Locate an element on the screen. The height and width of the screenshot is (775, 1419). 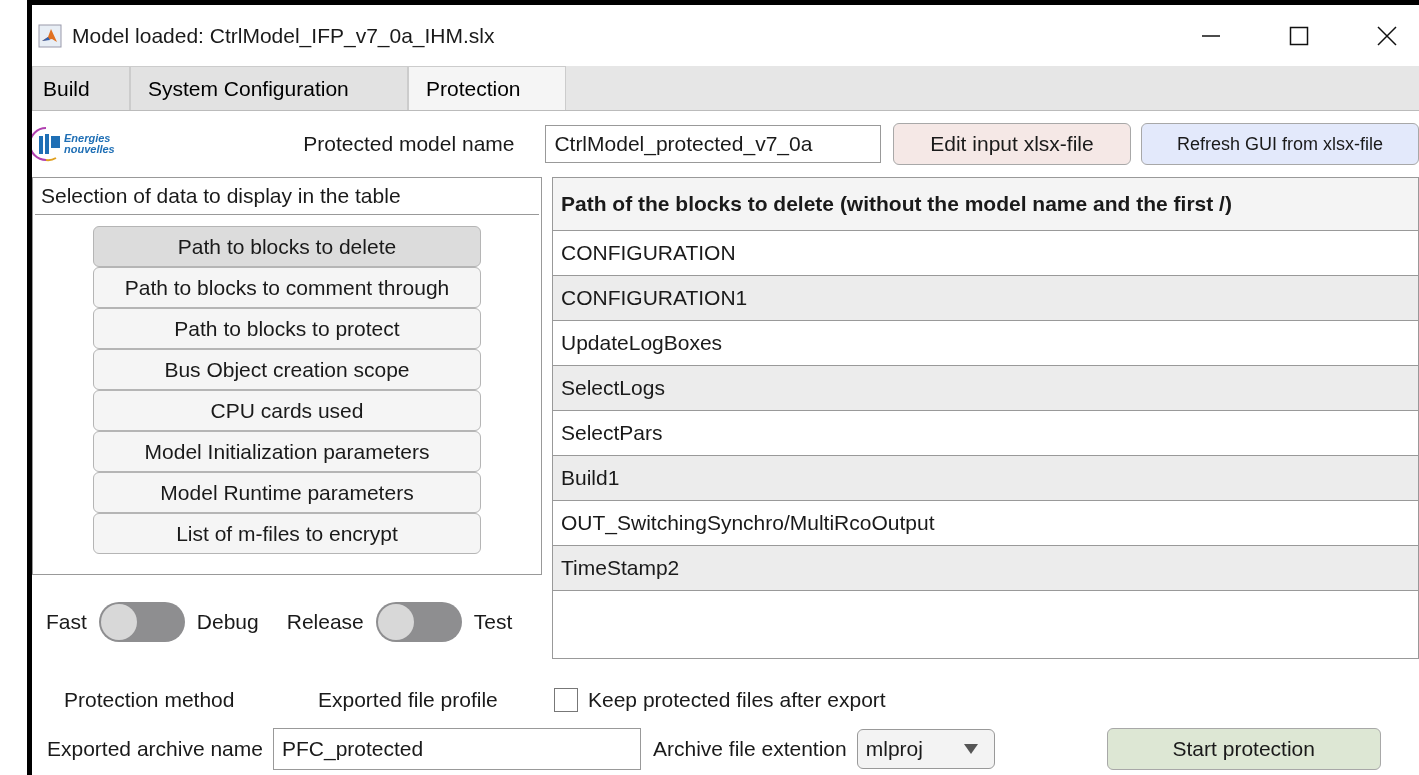
switch-label: Test is located at coordinates (493, 622).